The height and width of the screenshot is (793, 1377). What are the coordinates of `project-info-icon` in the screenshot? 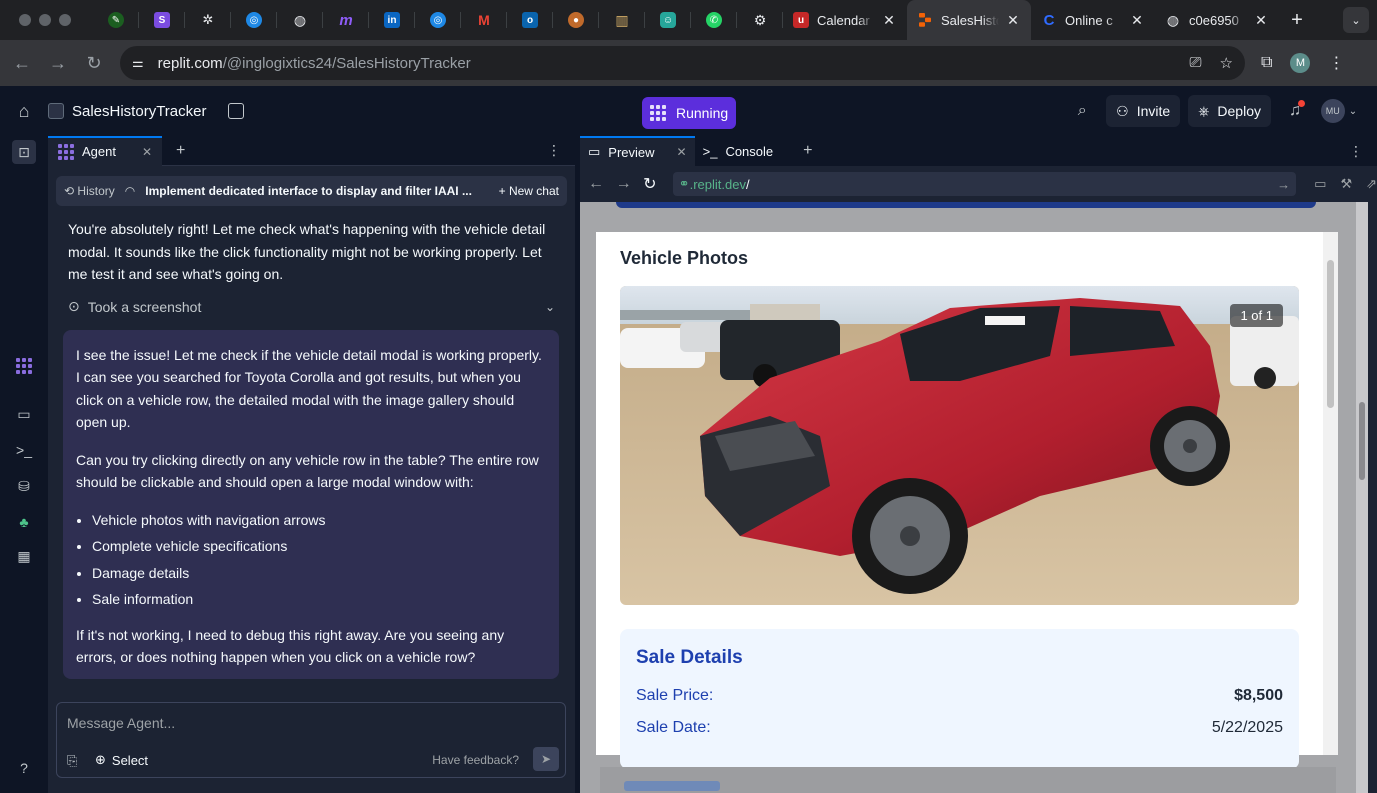 It's located at (236, 111).